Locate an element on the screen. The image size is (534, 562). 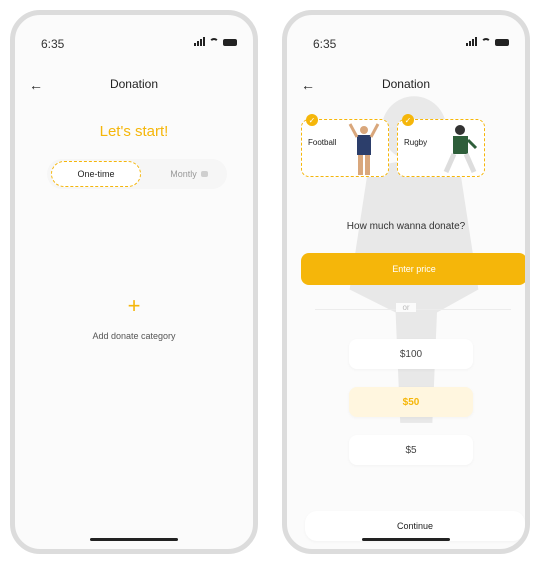
tab-label: One-time is located at coordinates (96, 174).